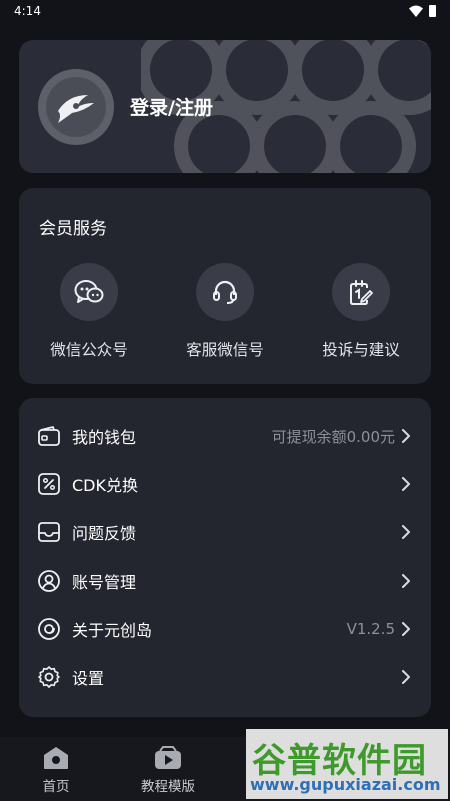 The image size is (450, 801). I want to click on service-complaint: 投诉与建议, so click(361, 311).